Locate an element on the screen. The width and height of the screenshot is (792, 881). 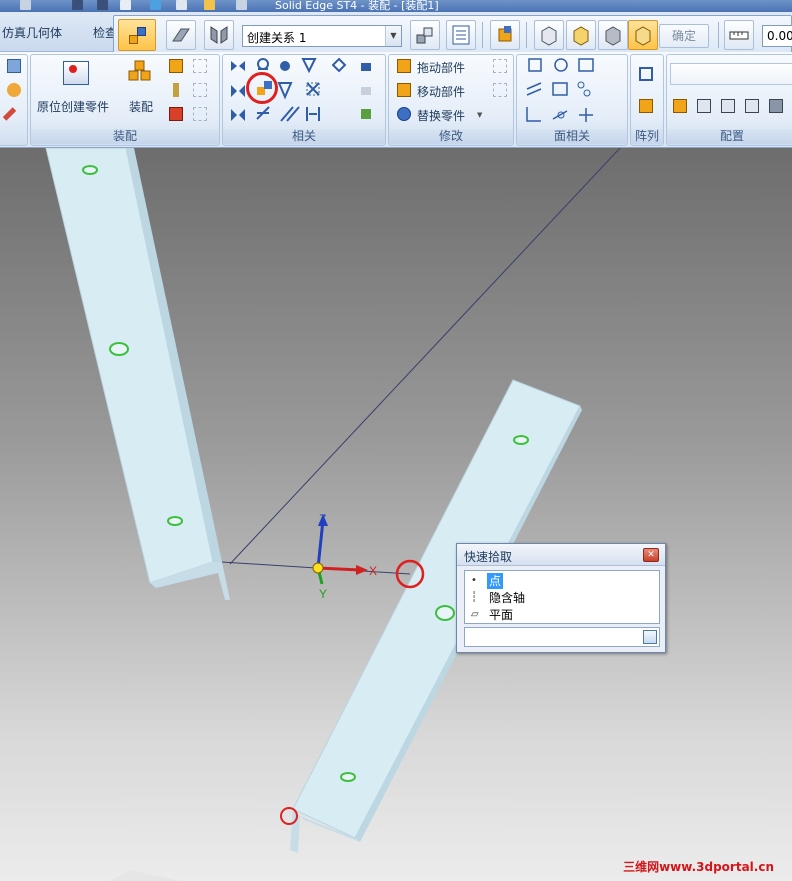
component-d-button is located at coordinates (643, 35).